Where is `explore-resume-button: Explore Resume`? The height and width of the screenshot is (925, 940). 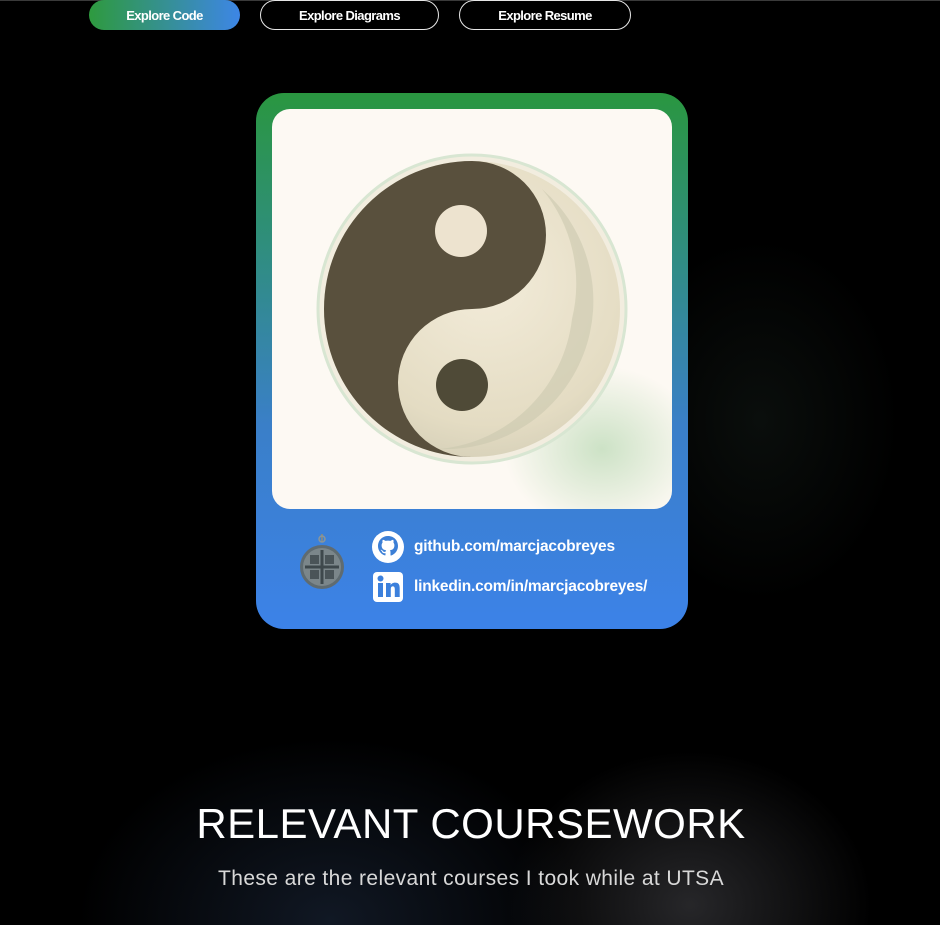 explore-resume-button: Explore Resume is located at coordinates (545, 15).